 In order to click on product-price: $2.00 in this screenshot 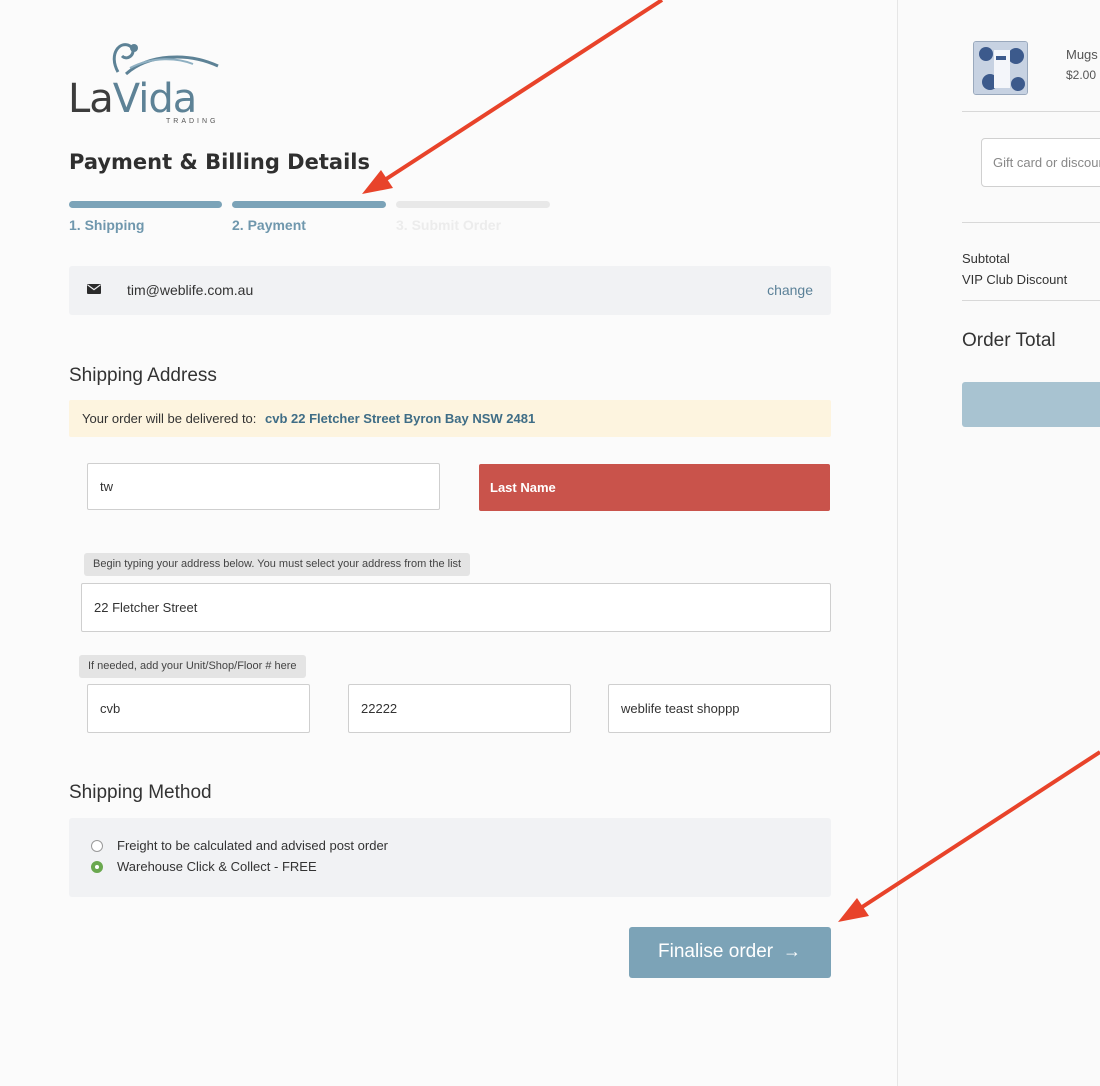, I will do `click(1081, 75)`.